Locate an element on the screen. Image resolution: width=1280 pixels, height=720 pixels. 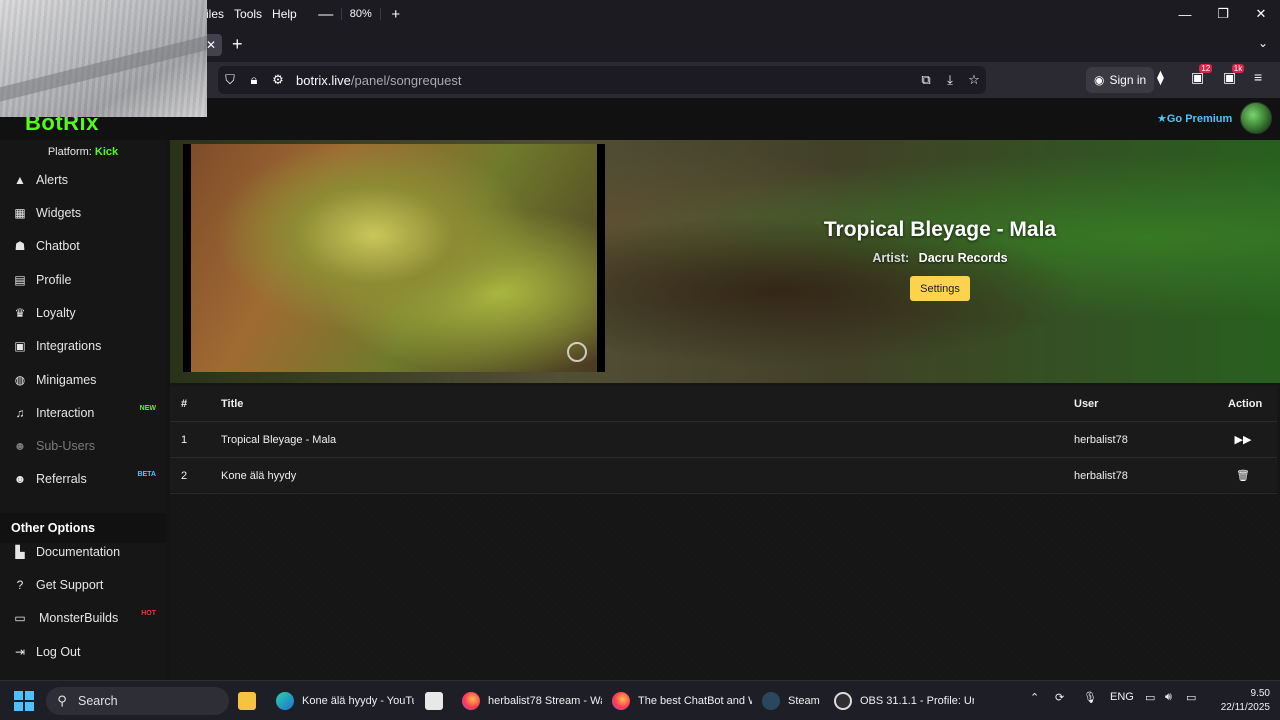
sidebar-item-get-support: ? Get Support is located at coordinates (83, 585).